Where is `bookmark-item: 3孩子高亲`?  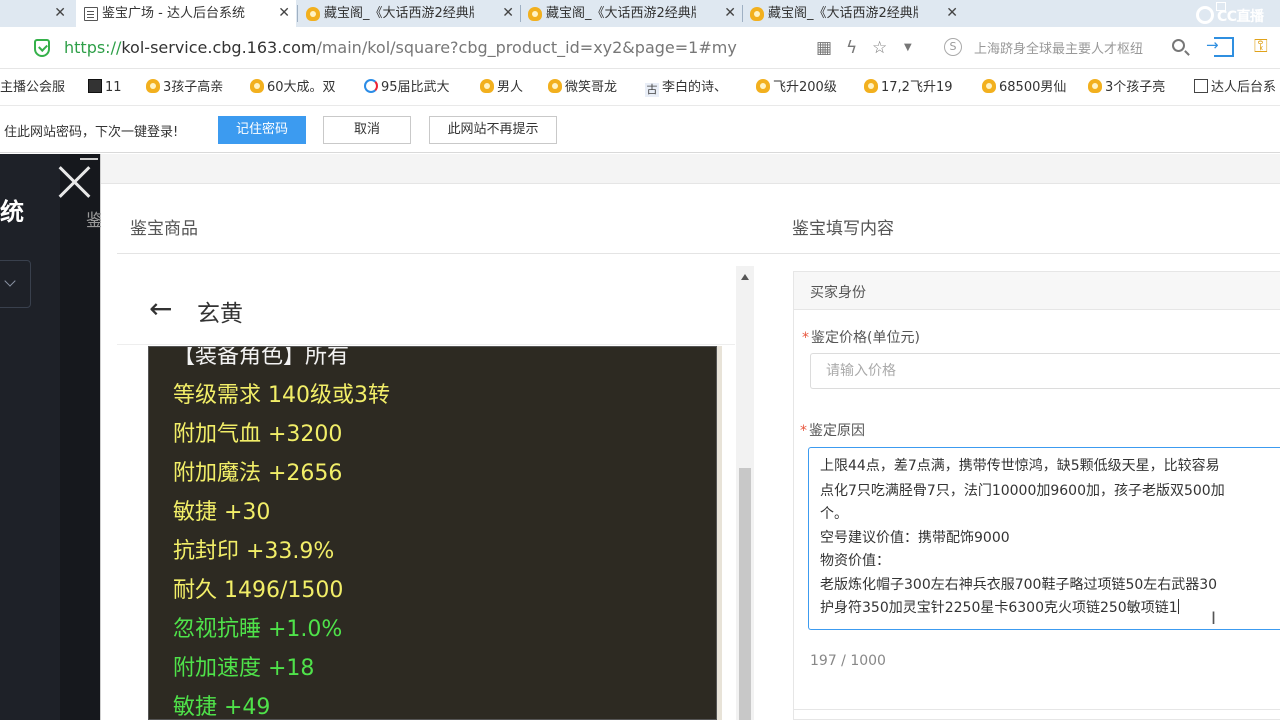
bookmark-item: 3孩子高亲 is located at coordinates (184, 88).